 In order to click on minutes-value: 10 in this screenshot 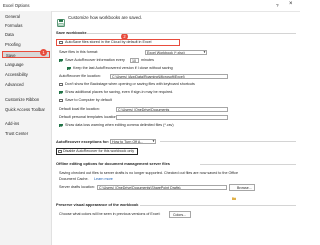, I will do `click(134, 61)`.